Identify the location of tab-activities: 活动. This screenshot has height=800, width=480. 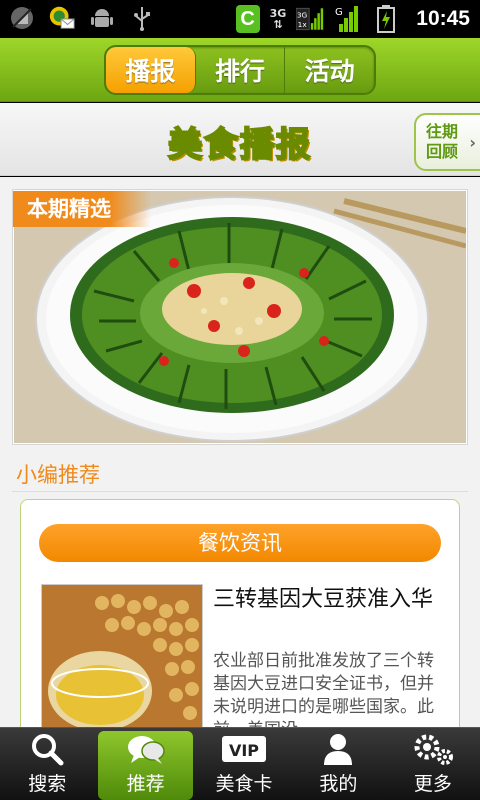
(329, 70).